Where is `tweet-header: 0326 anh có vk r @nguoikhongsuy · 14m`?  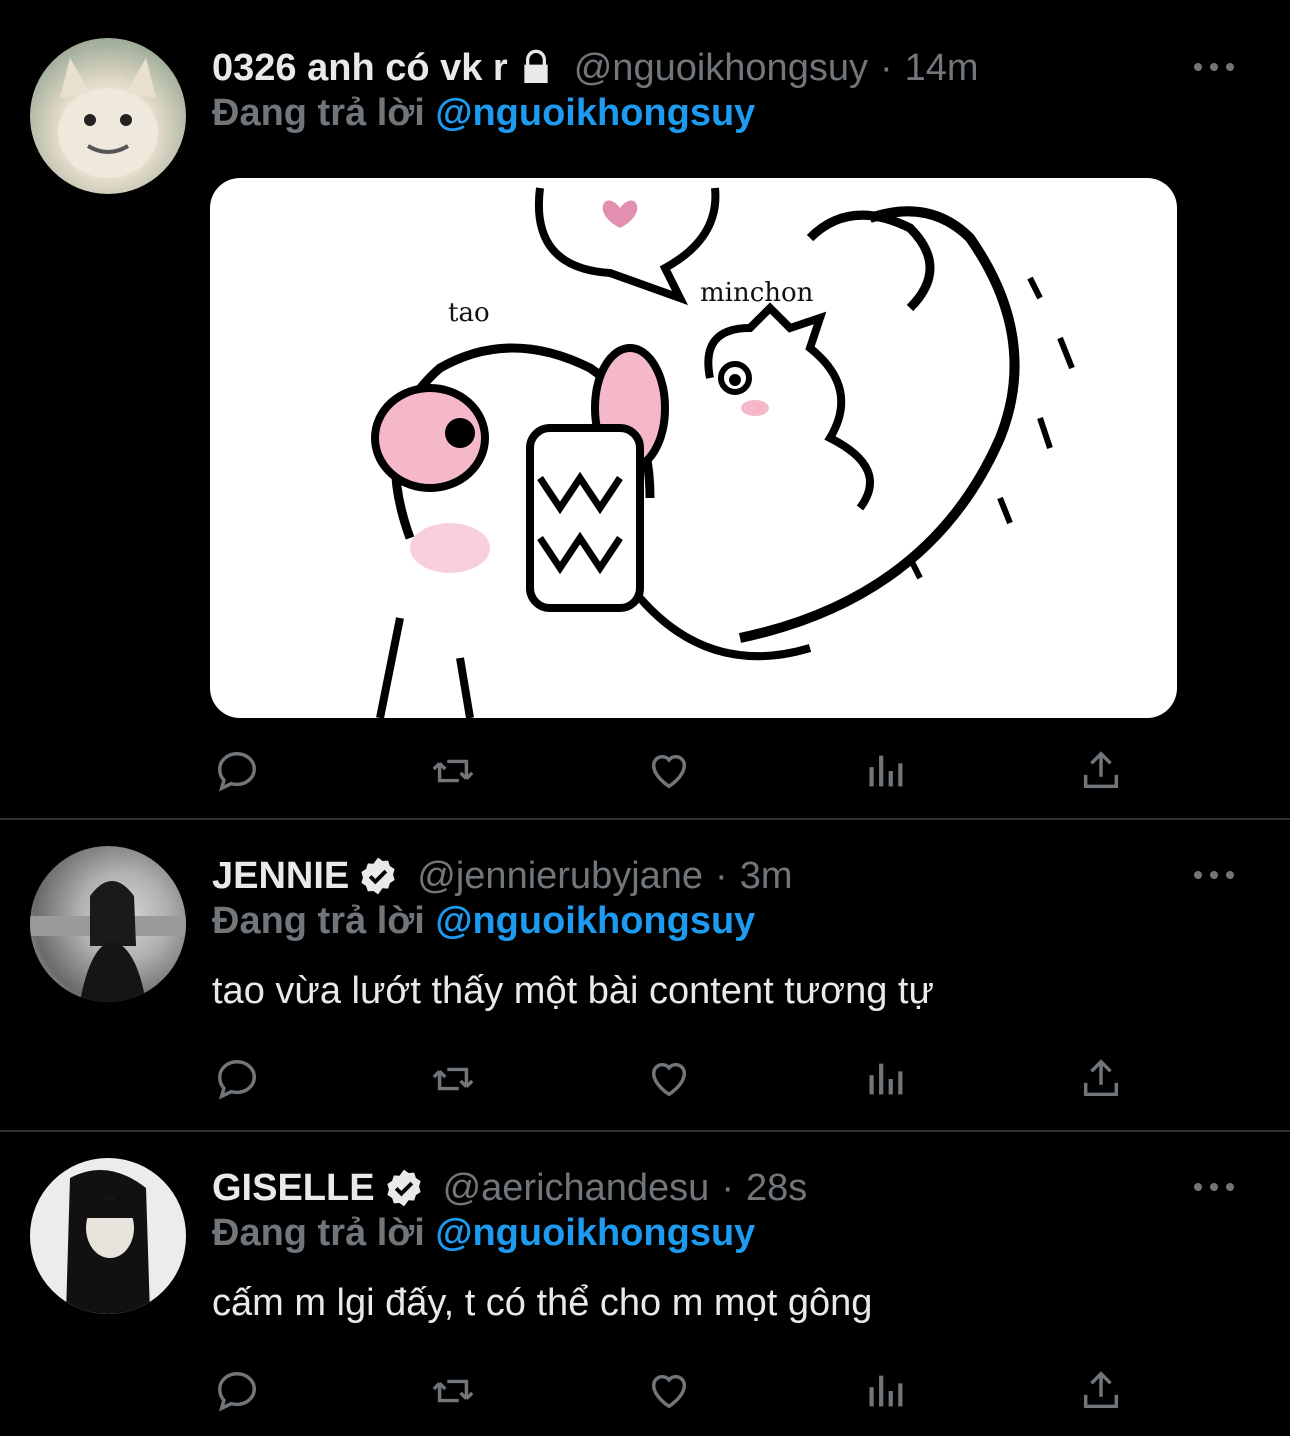 tweet-header: 0326 anh có vk r @nguoikhongsuy · 14m is located at coordinates (595, 68).